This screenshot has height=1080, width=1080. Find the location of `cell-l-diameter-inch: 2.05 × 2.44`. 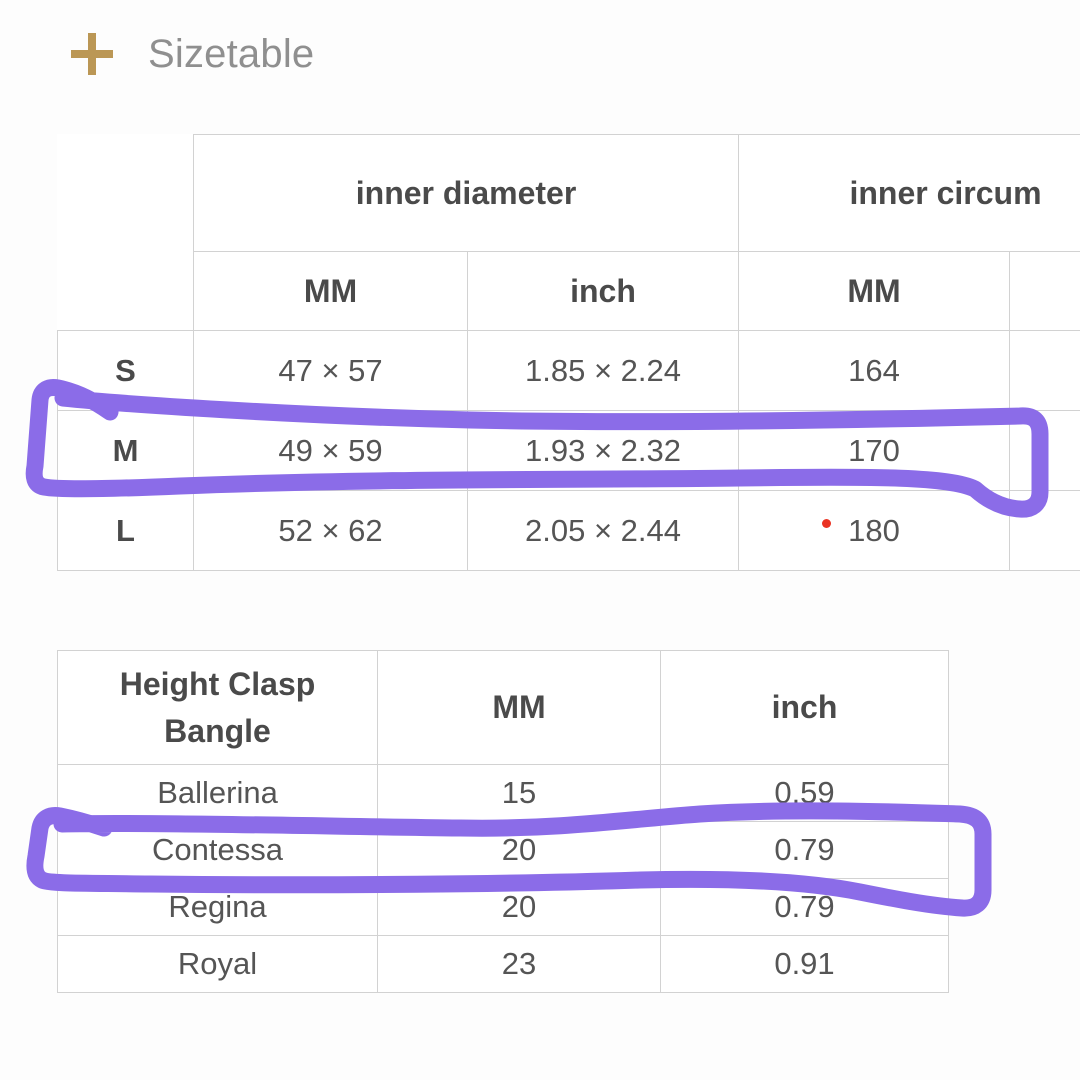

cell-l-diameter-inch: 2.05 × 2.44 is located at coordinates (603, 530).